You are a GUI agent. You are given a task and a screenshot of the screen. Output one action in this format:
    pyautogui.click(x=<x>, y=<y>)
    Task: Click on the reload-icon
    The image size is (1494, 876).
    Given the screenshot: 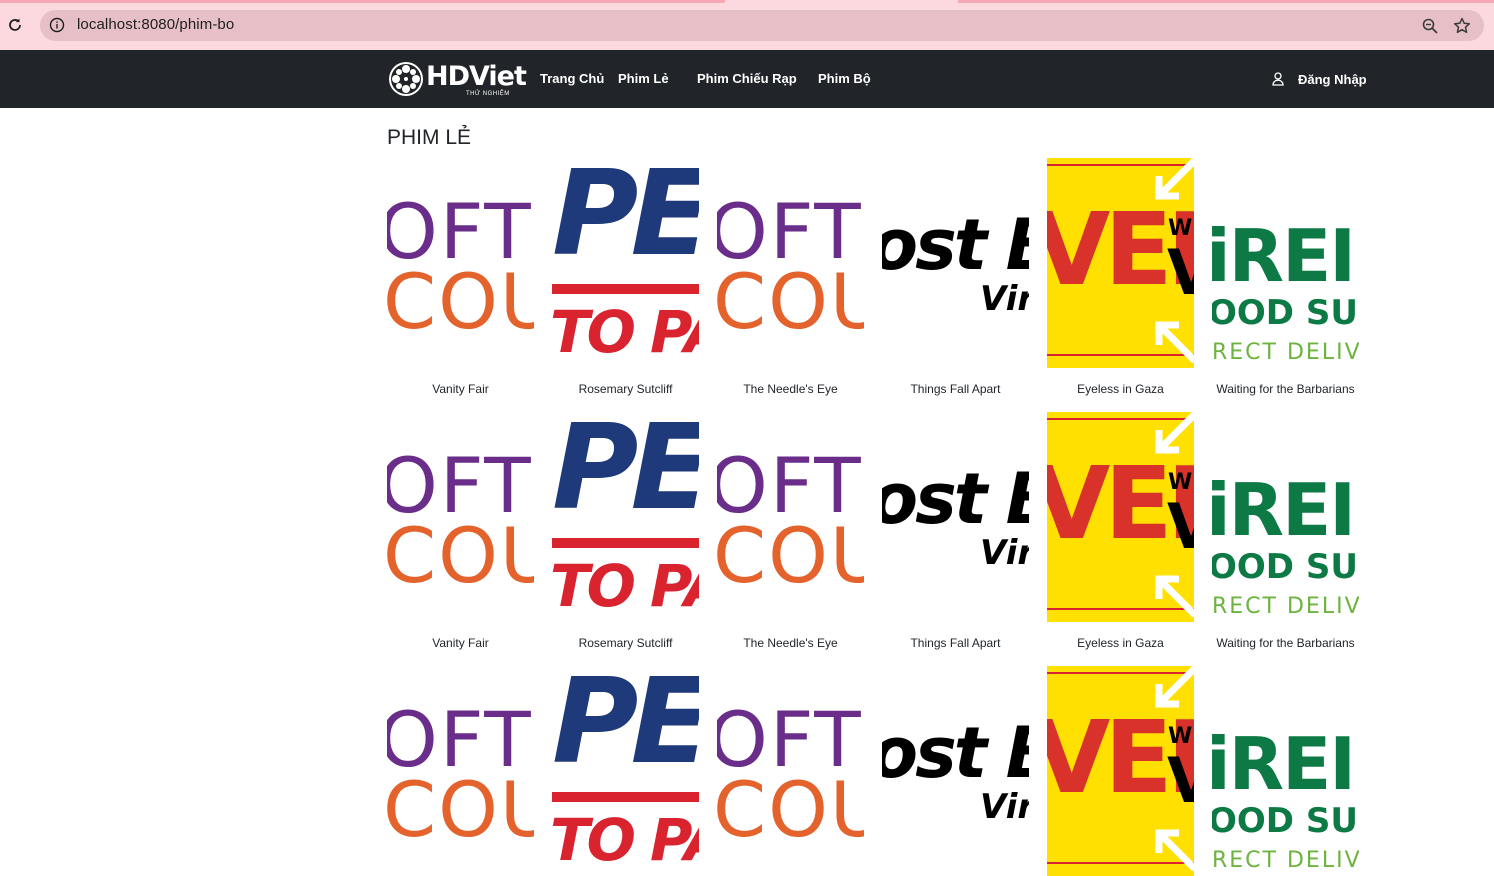 What is the action you would take?
    pyautogui.click(x=15, y=25)
    